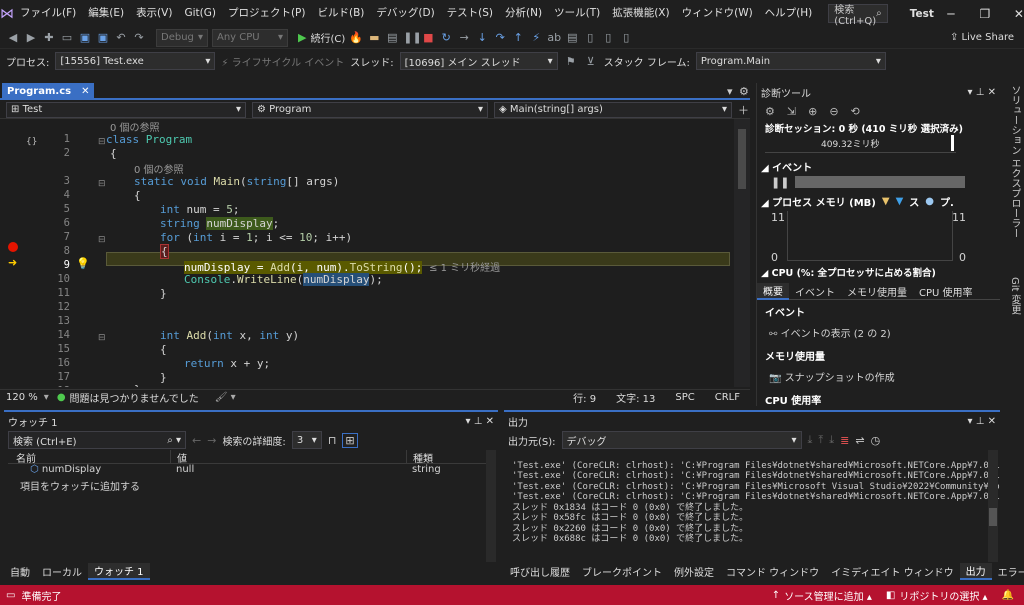  What do you see at coordinates (196, 440) in the screenshot?
I see `search-prev-icon: ←` at bounding box center [196, 440].